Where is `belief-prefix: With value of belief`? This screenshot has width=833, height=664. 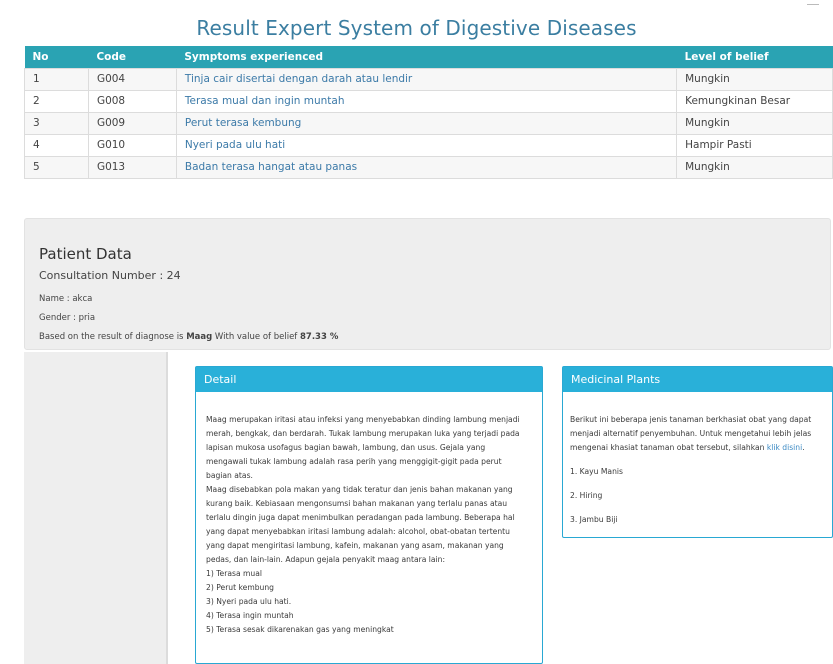 belief-prefix: With value of belief is located at coordinates (256, 337).